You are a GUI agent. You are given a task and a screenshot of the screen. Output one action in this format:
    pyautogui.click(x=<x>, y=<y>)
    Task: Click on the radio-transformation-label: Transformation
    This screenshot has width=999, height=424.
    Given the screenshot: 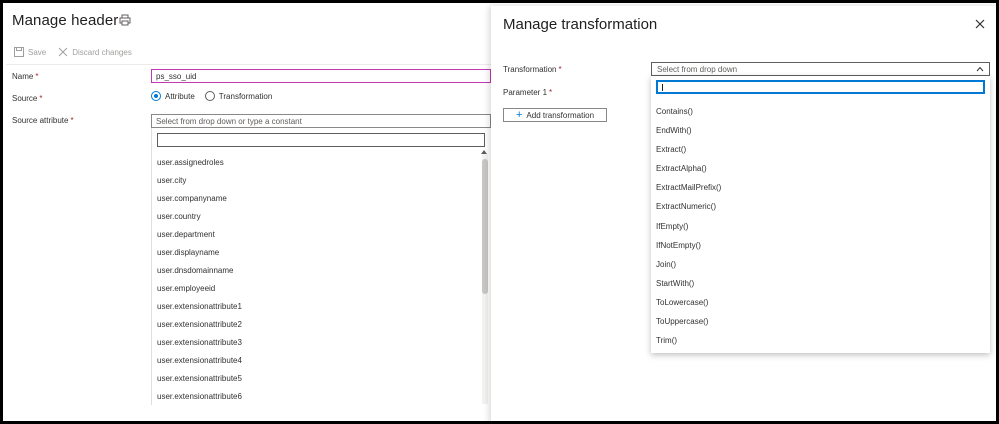 What is the action you would take?
    pyautogui.click(x=245, y=96)
    